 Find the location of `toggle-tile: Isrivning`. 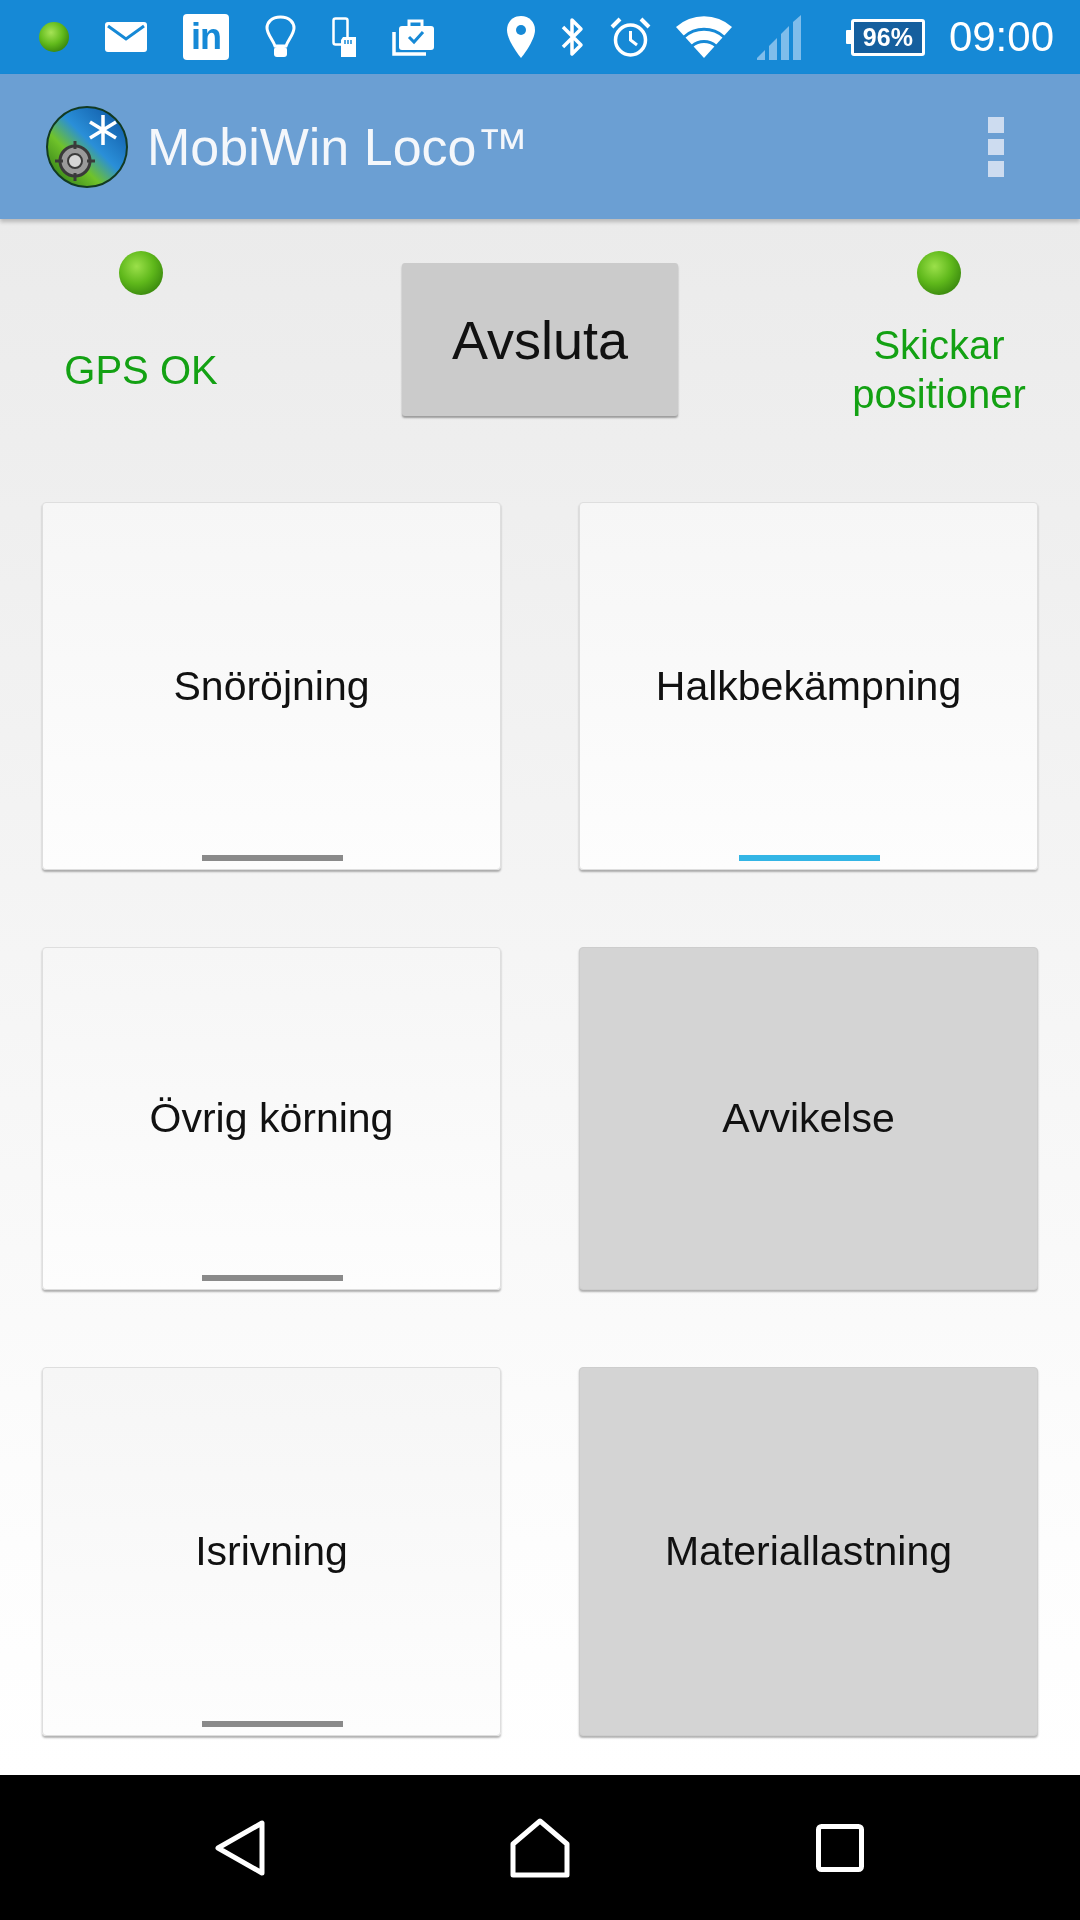

toggle-tile: Isrivning is located at coordinates (271, 1551).